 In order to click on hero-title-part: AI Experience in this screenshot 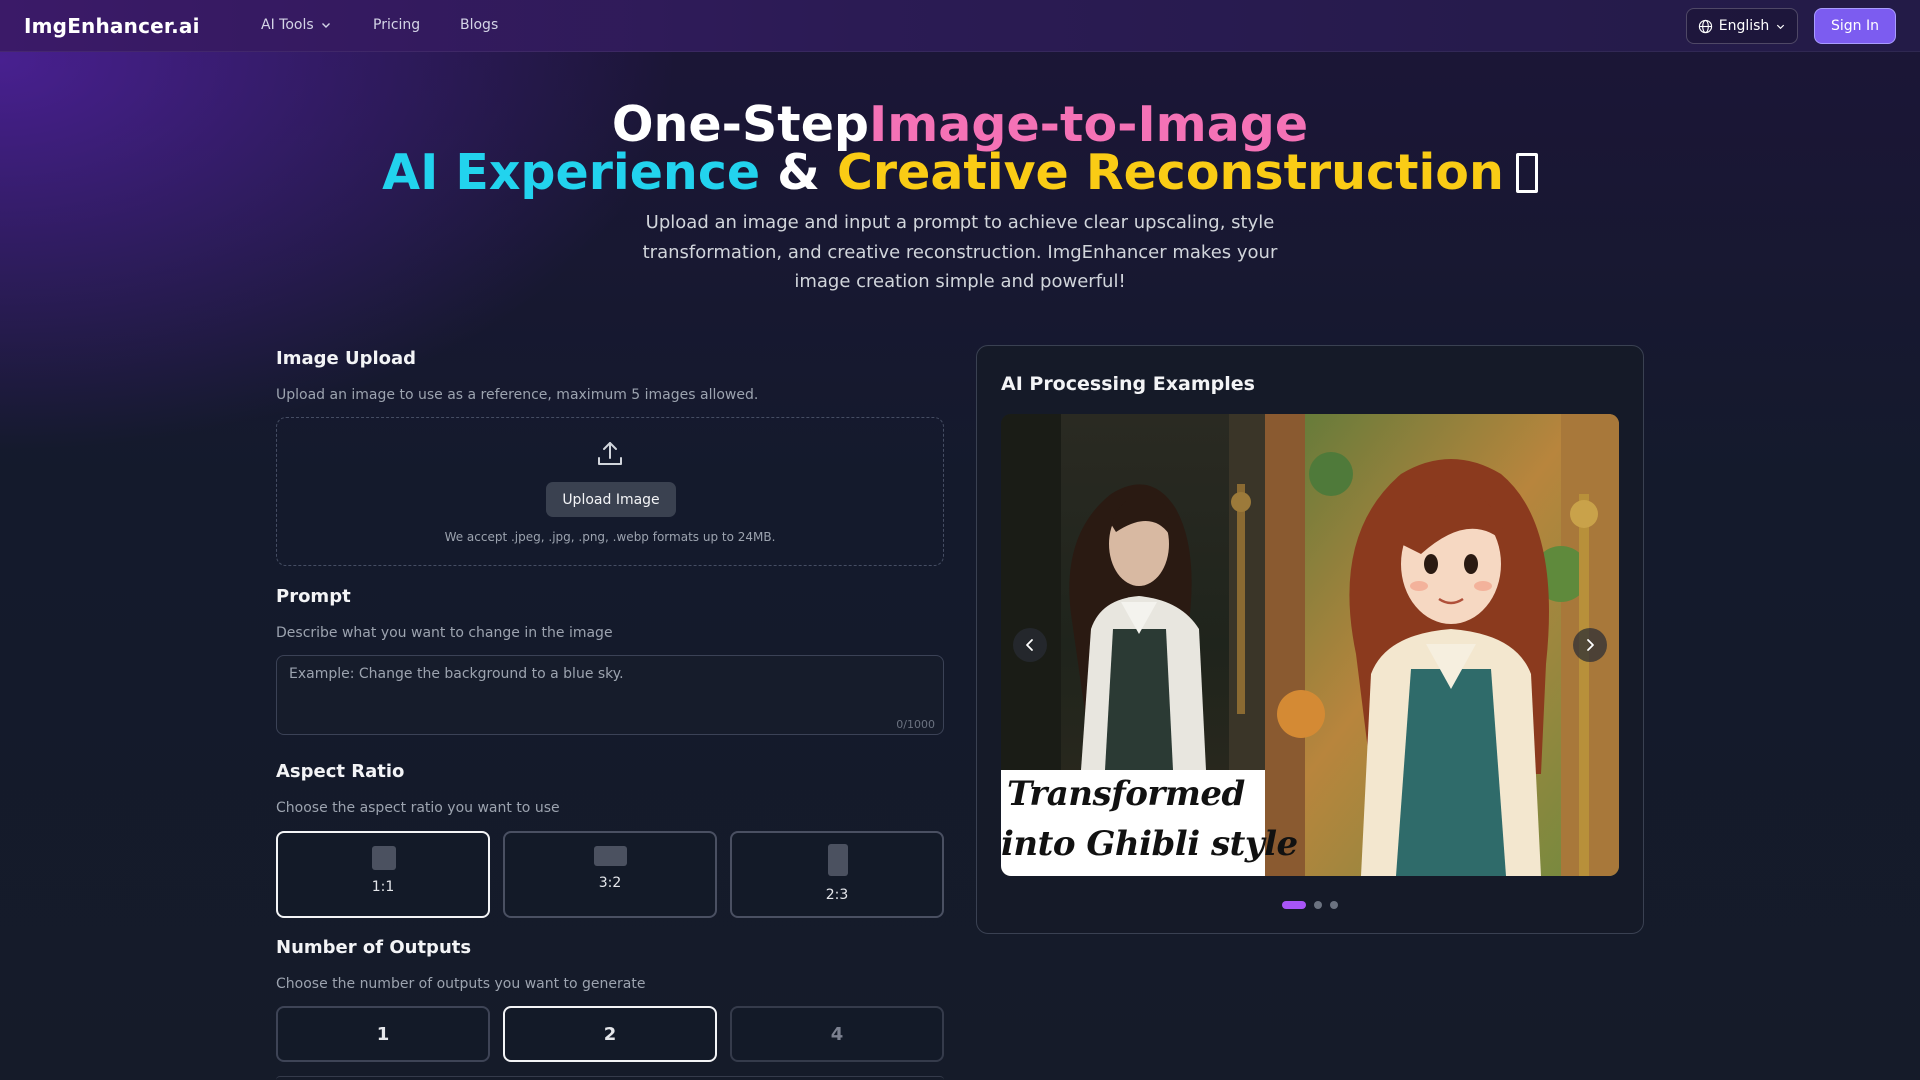, I will do `click(571, 172)`.